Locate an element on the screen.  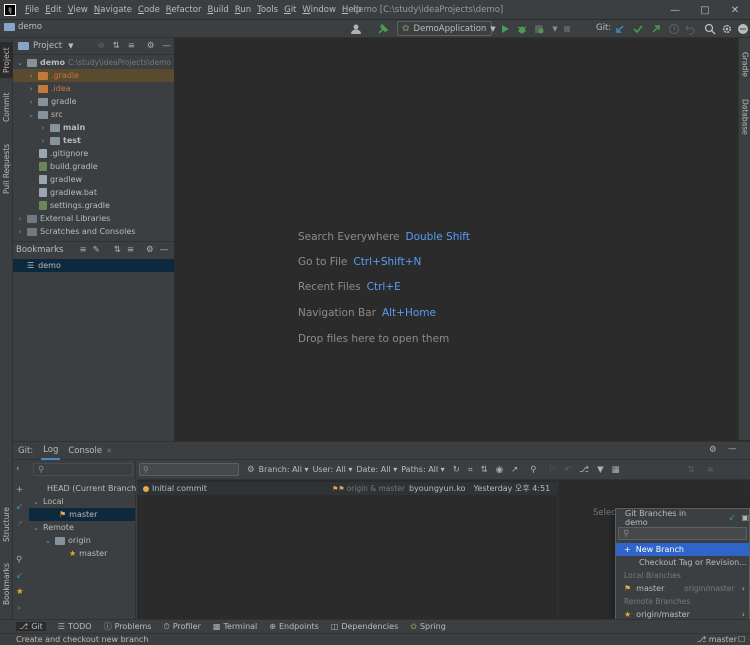
menu-file: File is located at coordinates (32, 10).